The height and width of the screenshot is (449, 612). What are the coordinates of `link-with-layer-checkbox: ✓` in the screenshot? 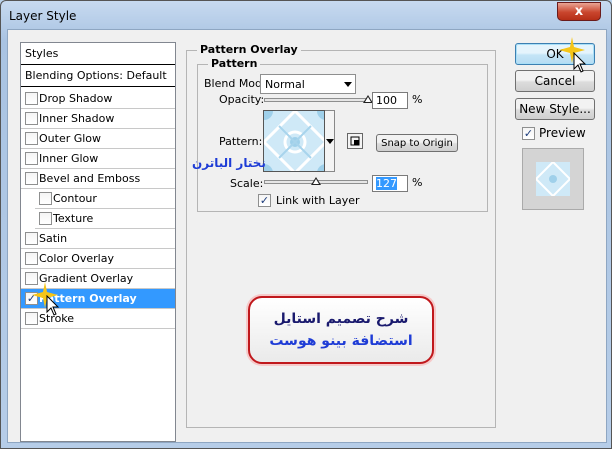 It's located at (264, 200).